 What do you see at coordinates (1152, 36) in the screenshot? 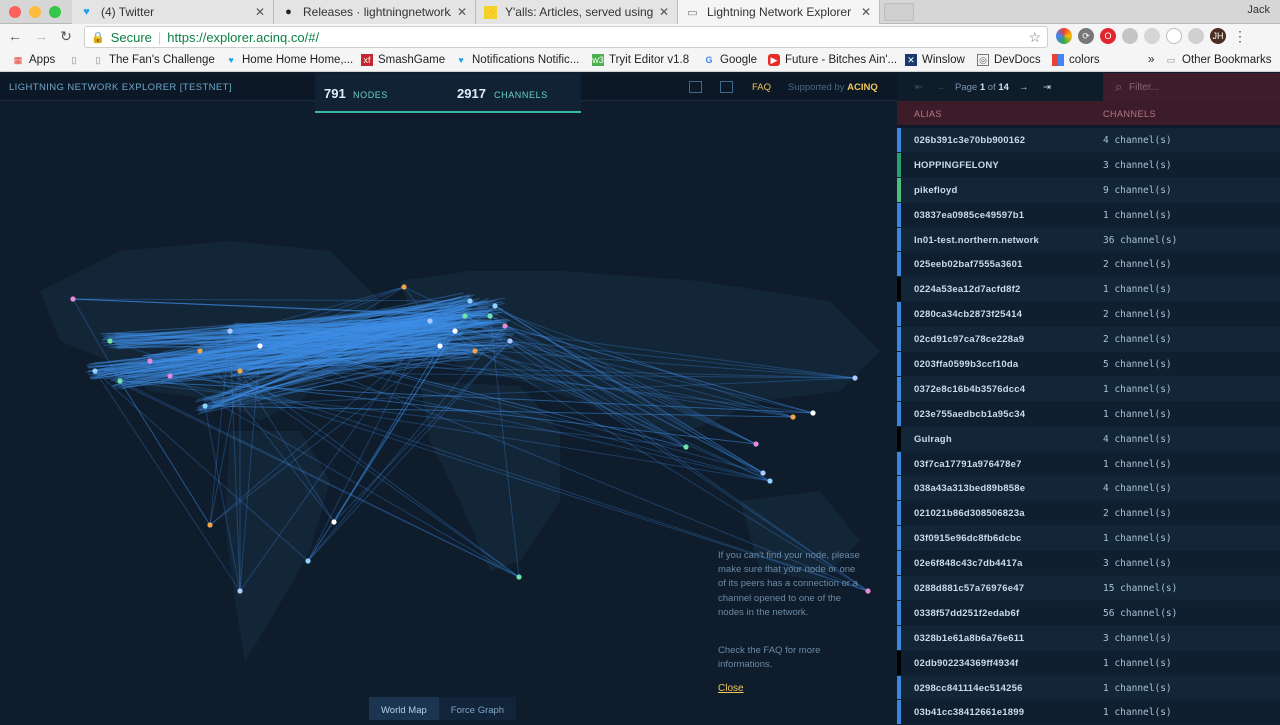
I see `pocket-extension-icon` at bounding box center [1152, 36].